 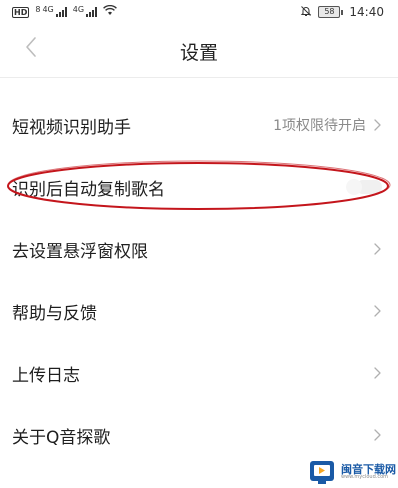 I want to click on setting-short-video-assistant: 短视频识别助手 1项权限待开启, so click(x=199, y=125).